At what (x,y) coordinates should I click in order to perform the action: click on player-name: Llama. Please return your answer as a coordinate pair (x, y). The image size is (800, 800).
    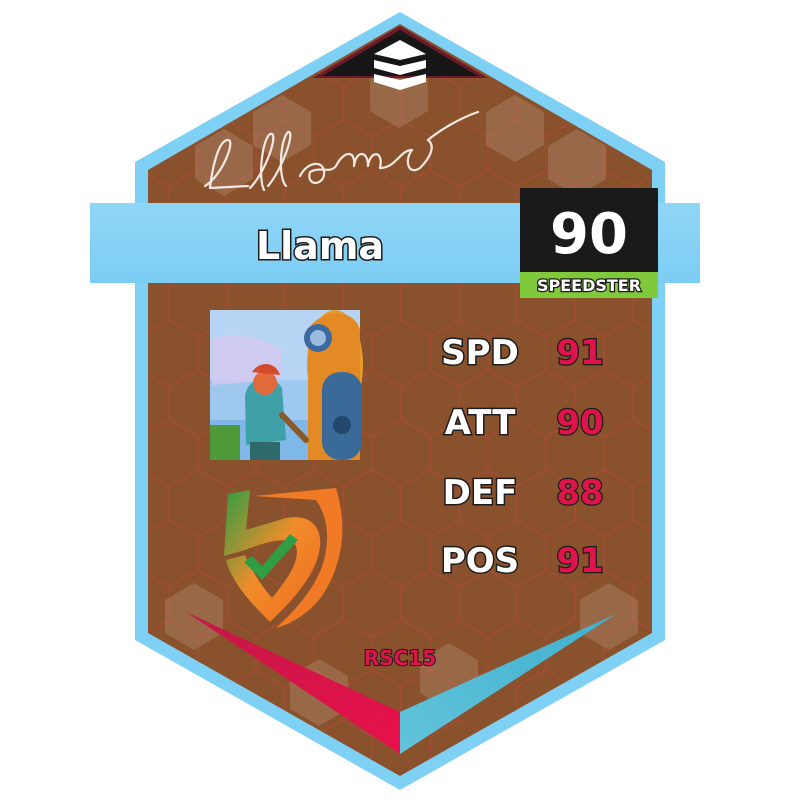
    Looking at the image, I should click on (320, 246).